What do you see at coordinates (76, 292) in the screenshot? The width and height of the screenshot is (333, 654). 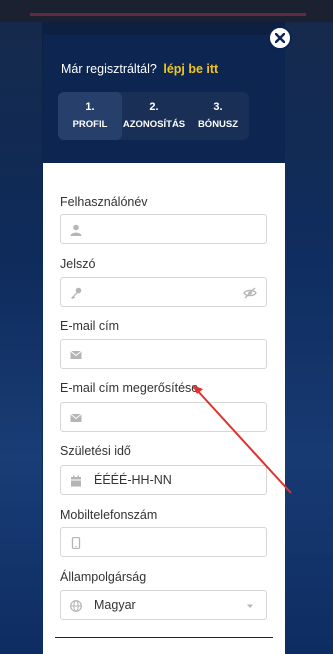 I see `key-icon` at bounding box center [76, 292].